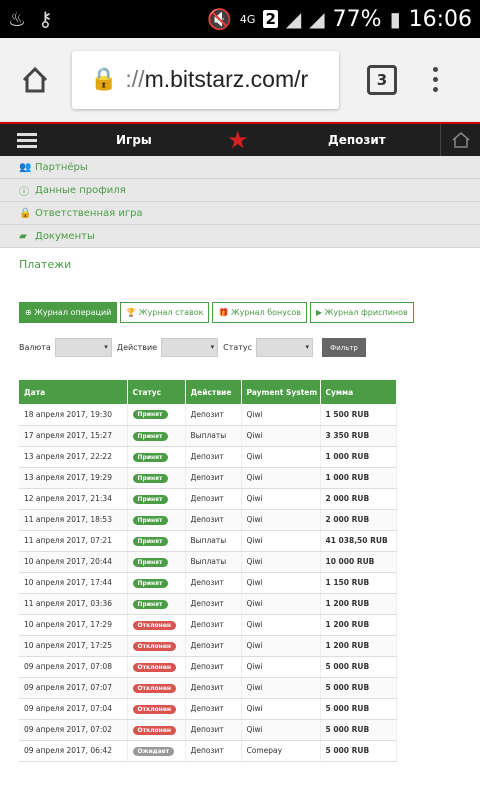  What do you see at coordinates (137, 347) in the screenshot?
I see `action-label: Действие` at bounding box center [137, 347].